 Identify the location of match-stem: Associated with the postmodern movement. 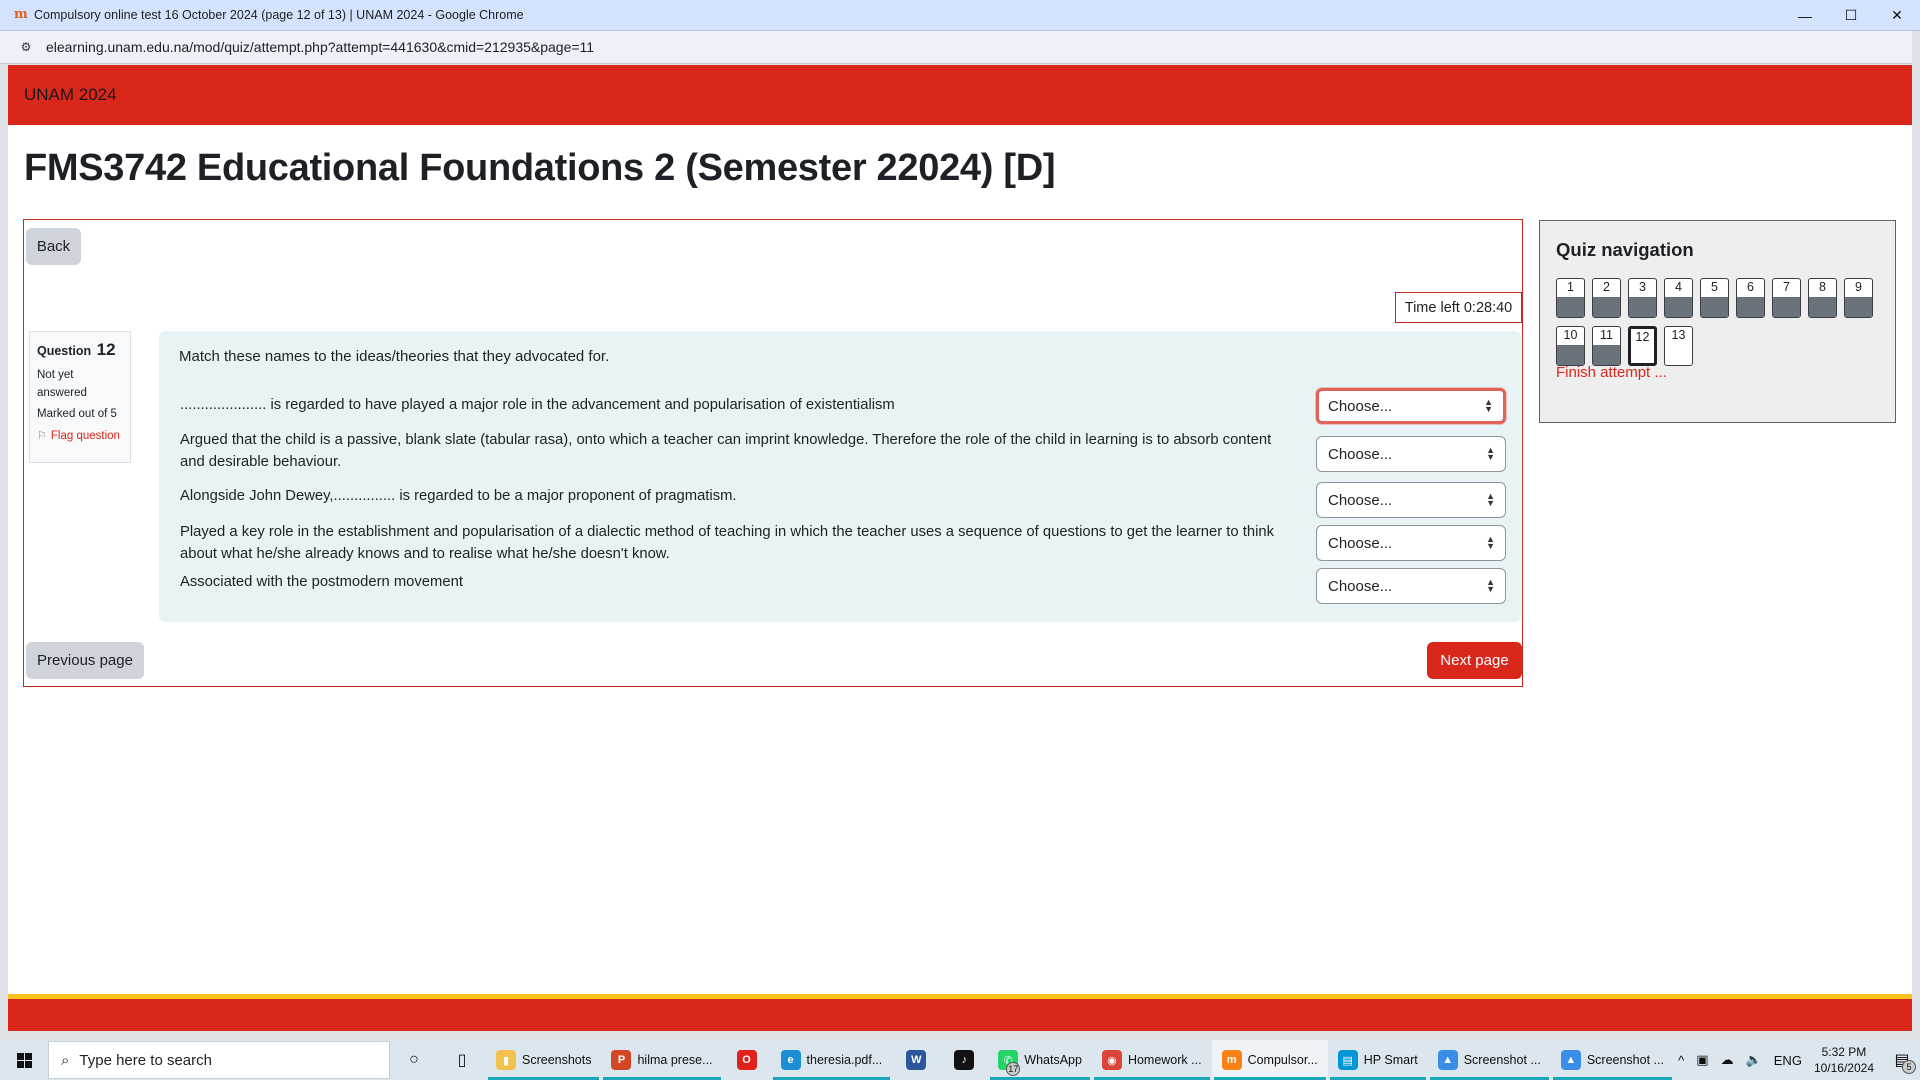
(321, 582).